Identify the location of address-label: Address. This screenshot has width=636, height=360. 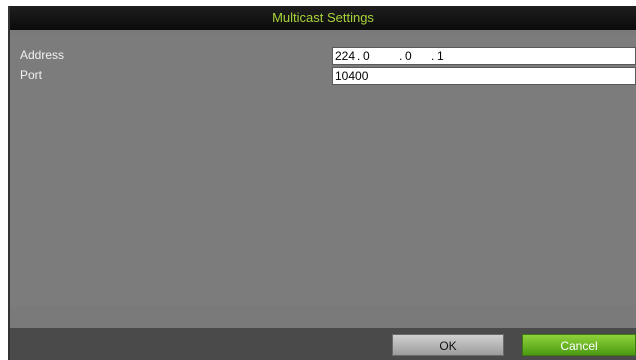
(42, 55).